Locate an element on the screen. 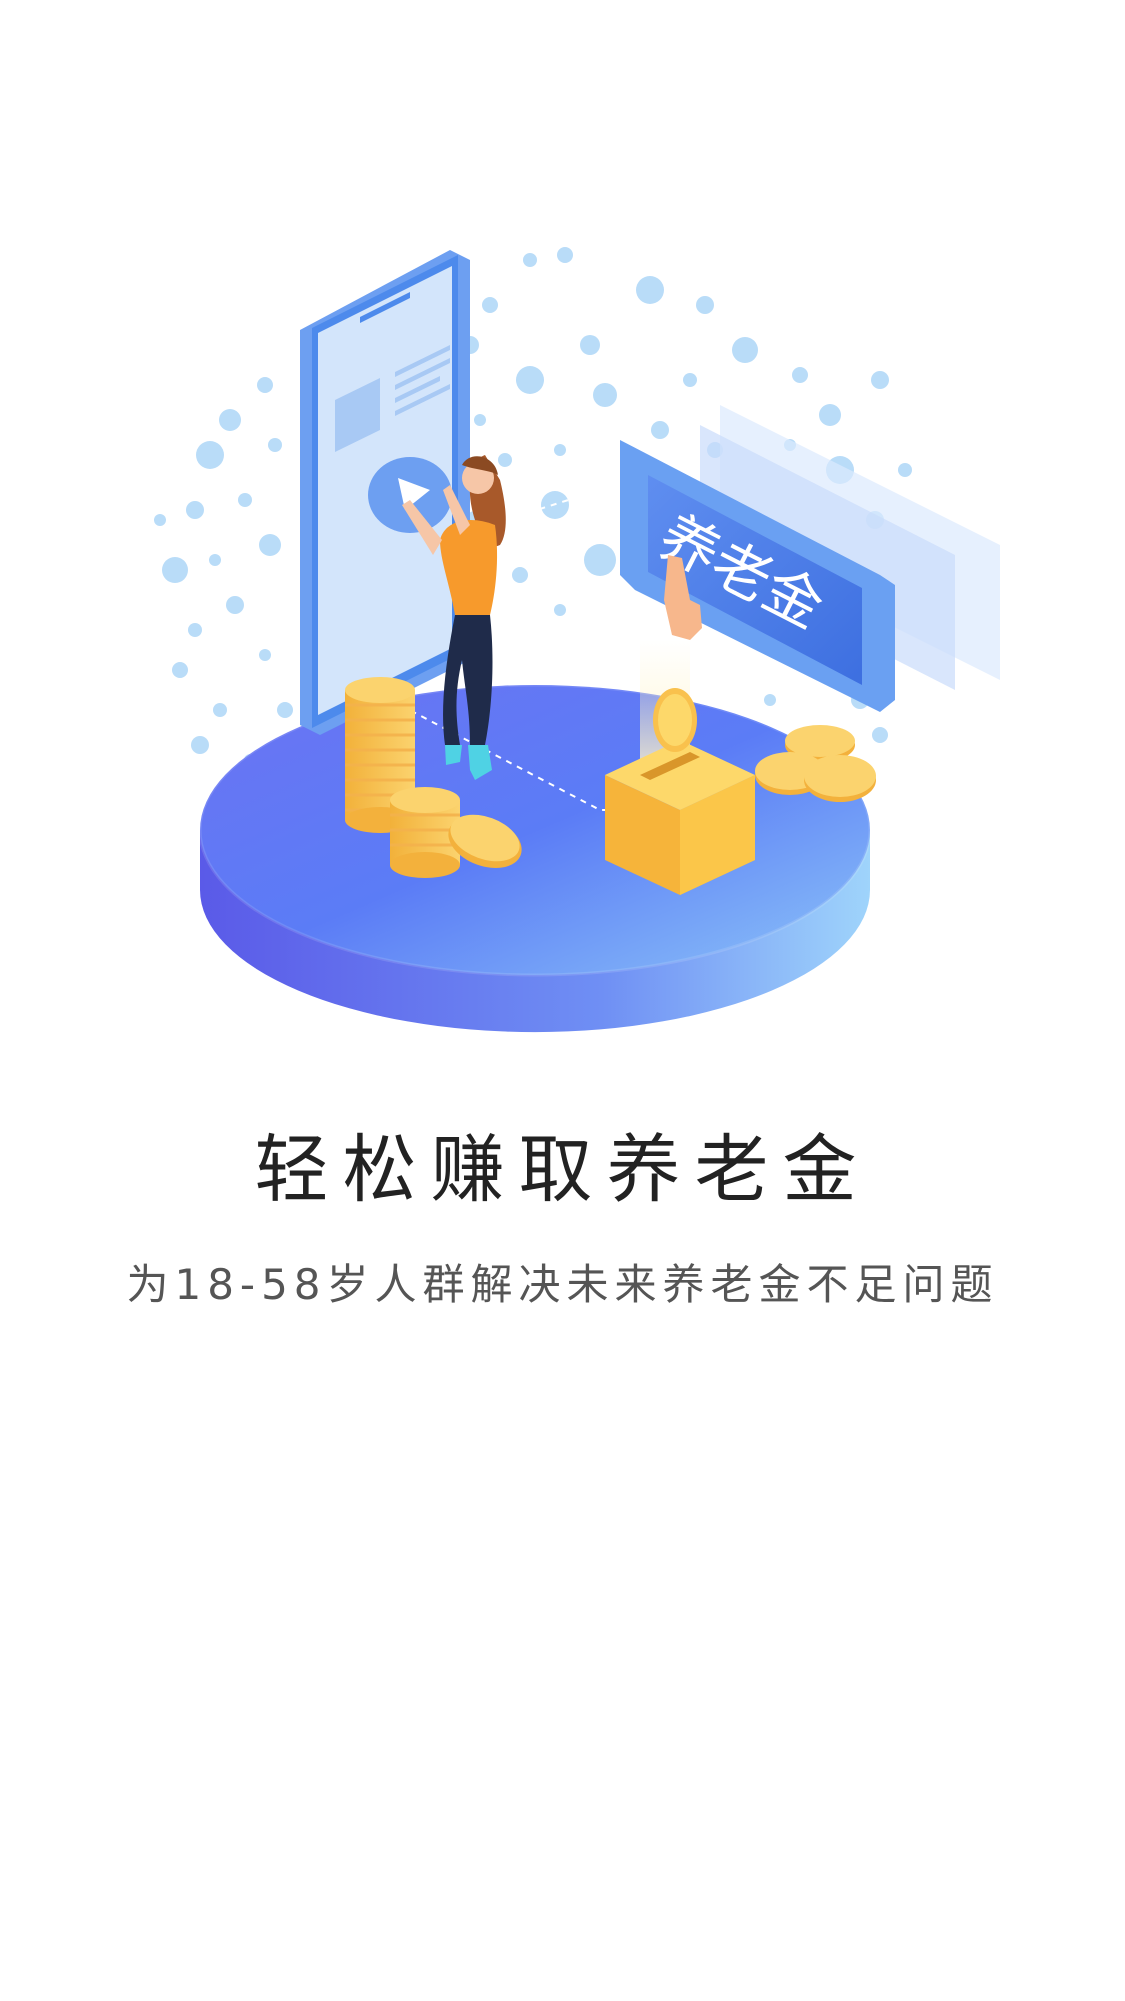  platform is located at coordinates (535, 858).